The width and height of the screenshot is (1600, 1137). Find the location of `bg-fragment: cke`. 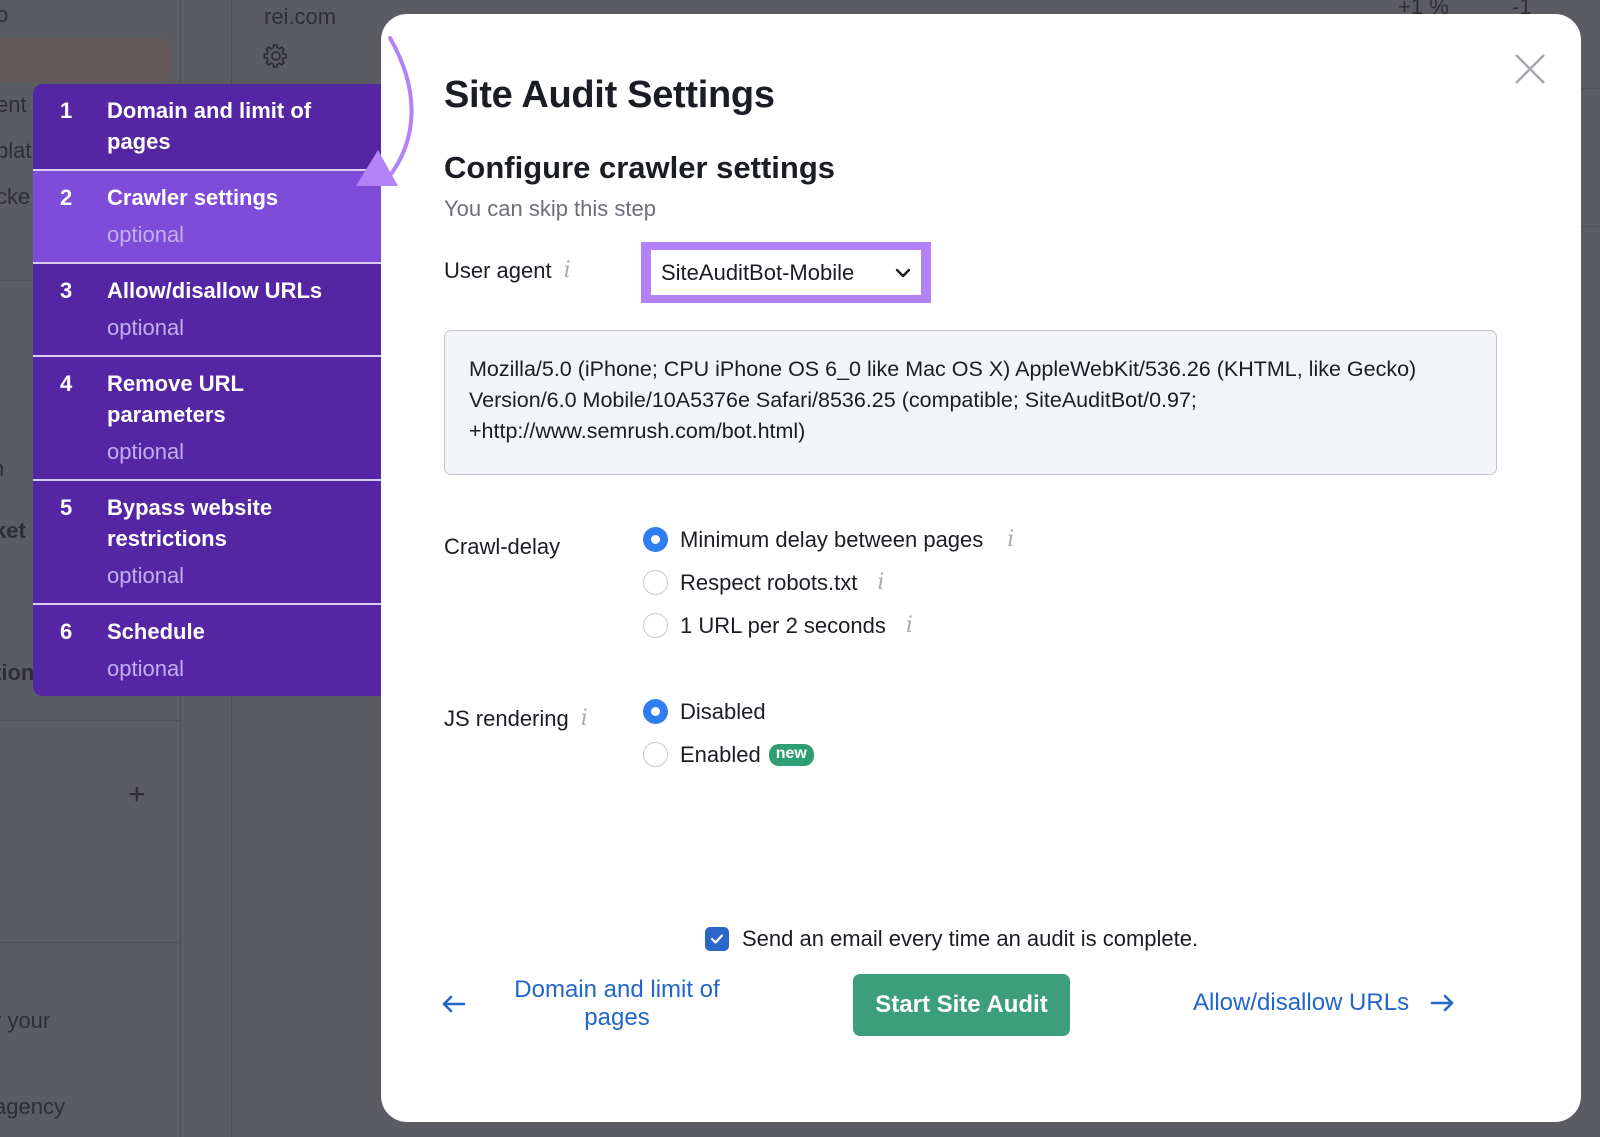

bg-fragment: cke is located at coordinates (15, 196).